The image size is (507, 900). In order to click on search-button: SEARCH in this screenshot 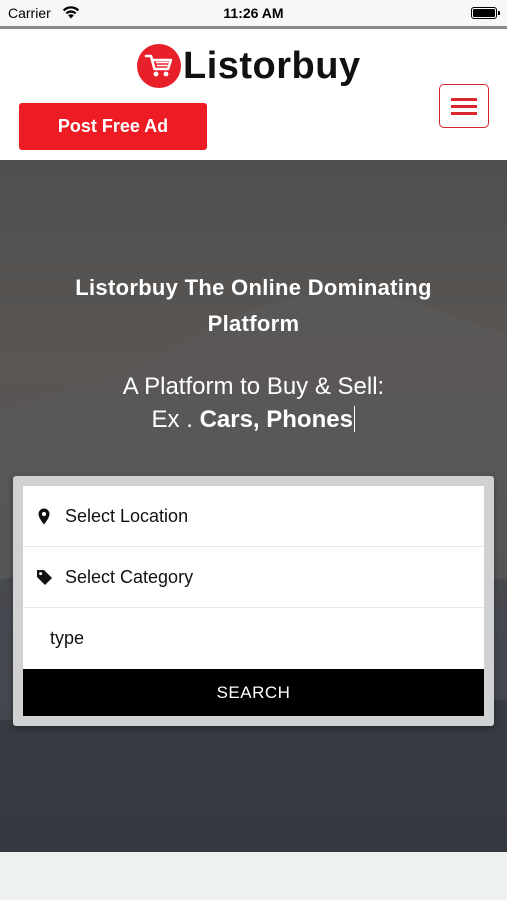, I will do `click(253, 692)`.